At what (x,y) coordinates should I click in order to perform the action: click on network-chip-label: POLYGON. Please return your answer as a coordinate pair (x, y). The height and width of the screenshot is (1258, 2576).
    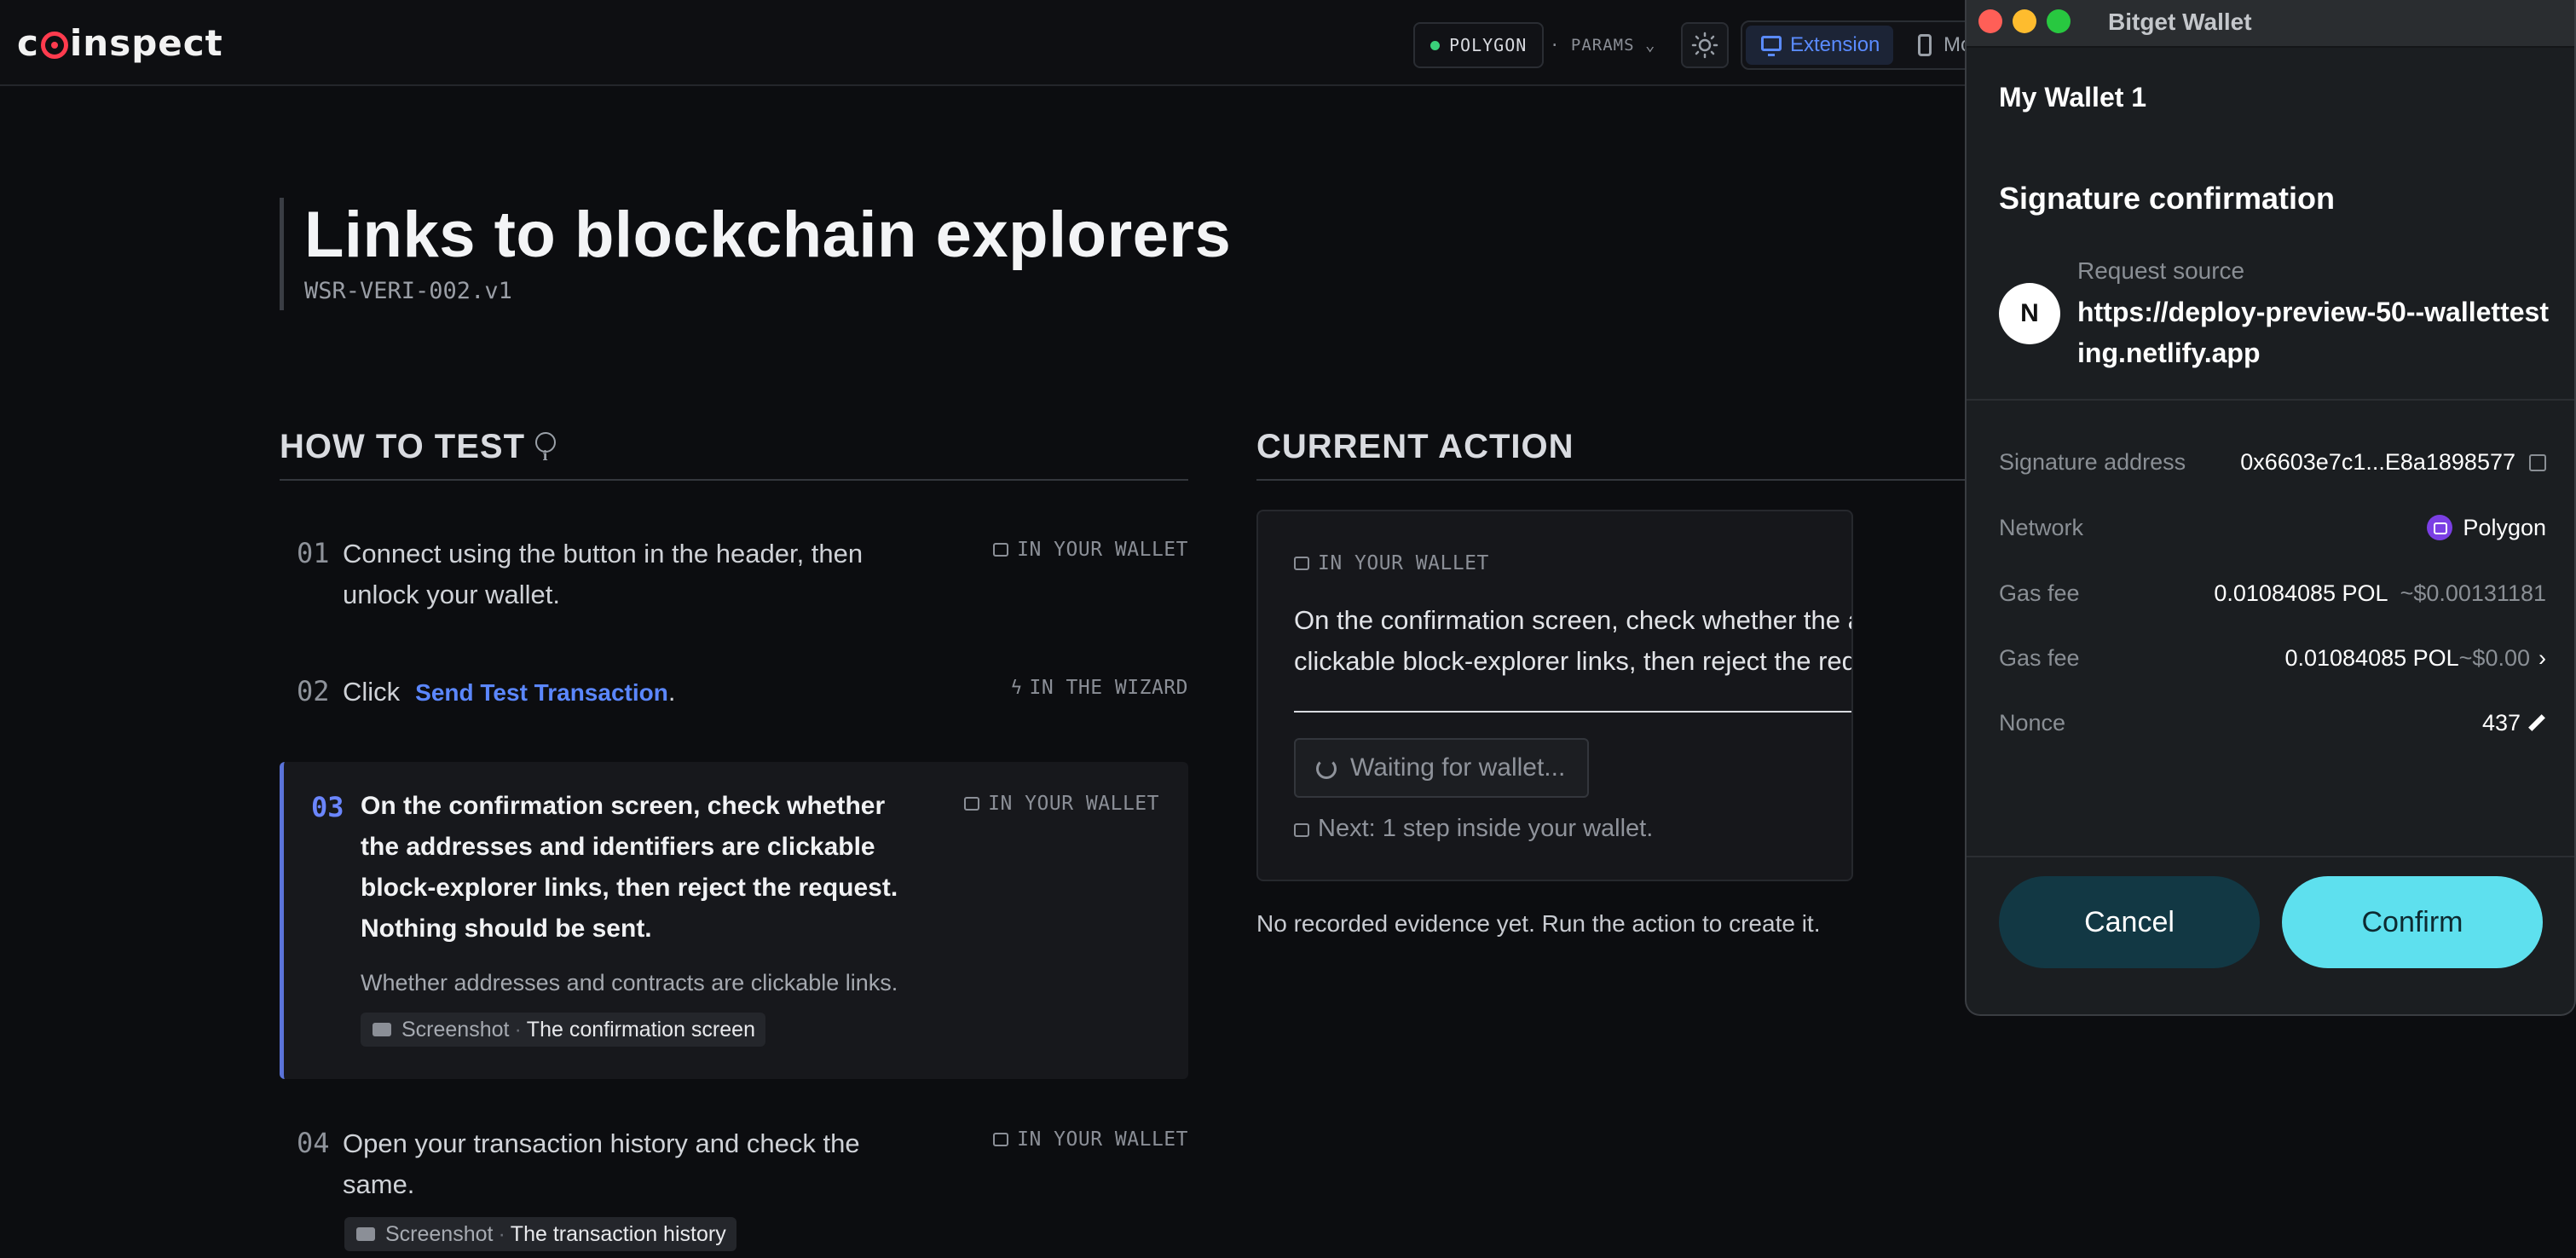
    Looking at the image, I should click on (1488, 45).